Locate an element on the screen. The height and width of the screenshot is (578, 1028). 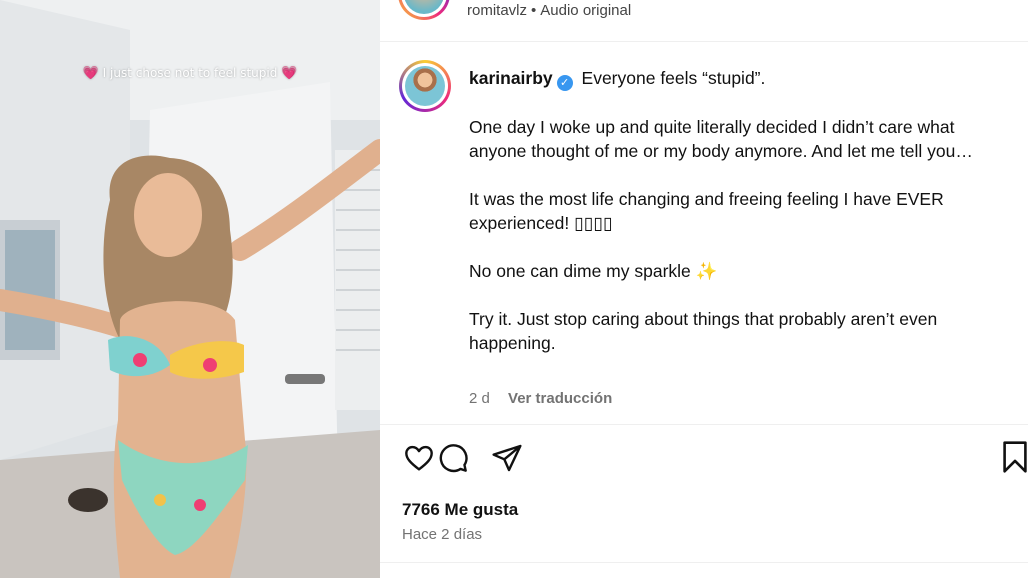
save-button is located at coordinates (1015, 458).